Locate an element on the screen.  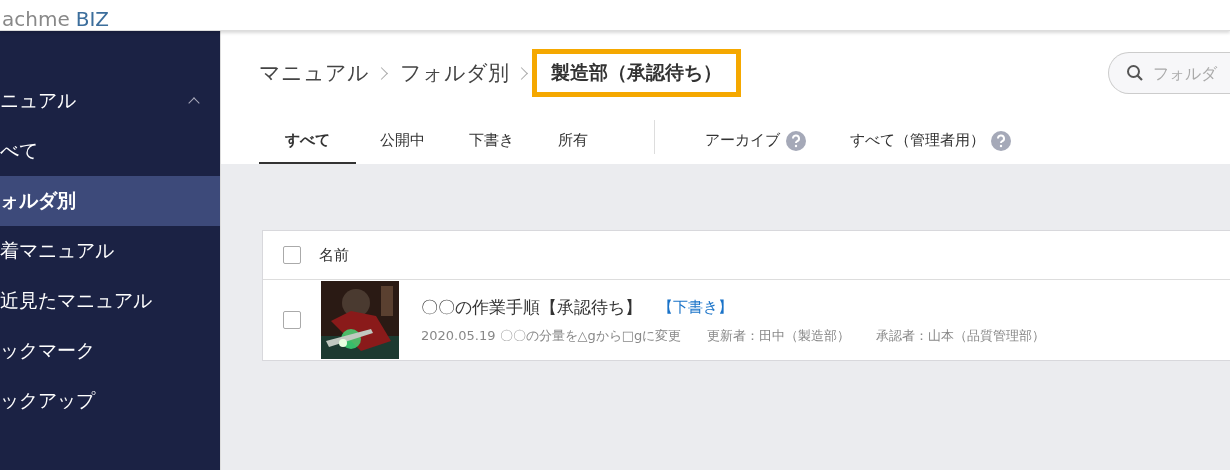
tab: 所有 is located at coordinates (573, 141).